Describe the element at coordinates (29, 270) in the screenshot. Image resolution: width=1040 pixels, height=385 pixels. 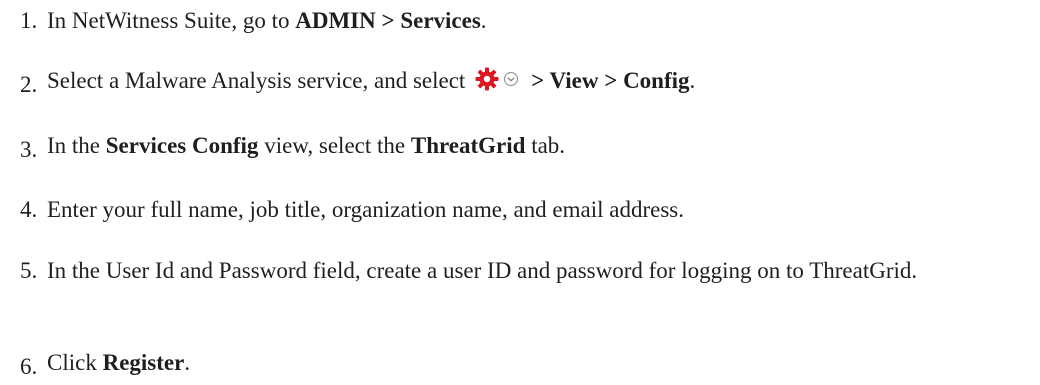
I see `step-number: 5.` at that location.